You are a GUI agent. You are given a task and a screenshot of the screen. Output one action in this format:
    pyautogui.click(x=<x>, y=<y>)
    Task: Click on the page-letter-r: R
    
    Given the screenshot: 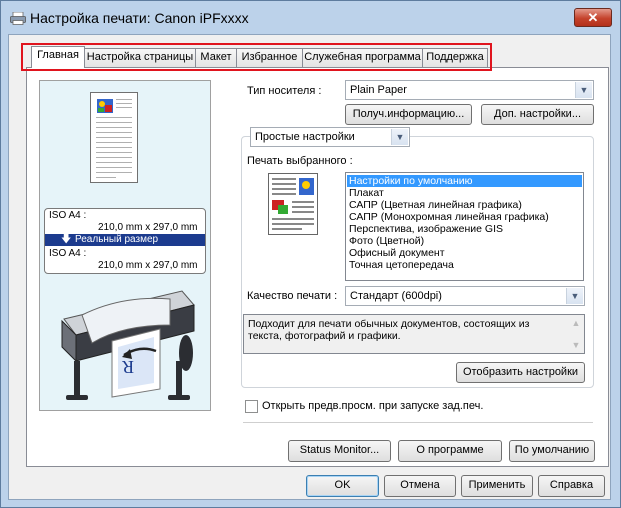 What is the action you would take?
    pyautogui.click(x=128, y=367)
    